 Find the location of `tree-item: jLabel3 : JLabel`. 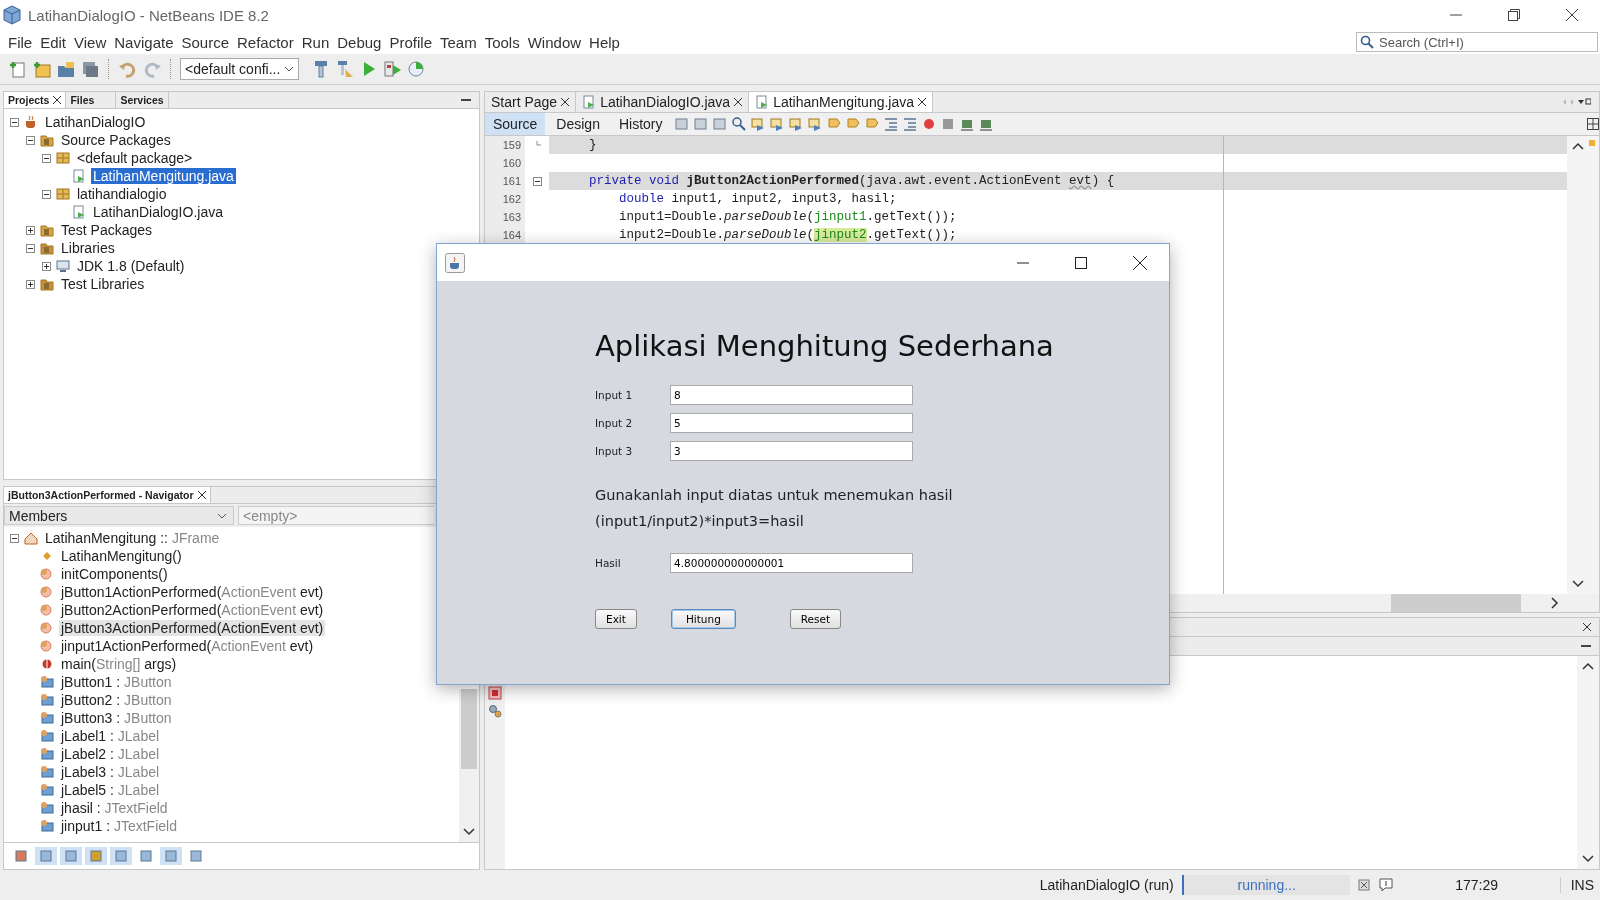

tree-item: jLabel3 : JLabel is located at coordinates (110, 772).